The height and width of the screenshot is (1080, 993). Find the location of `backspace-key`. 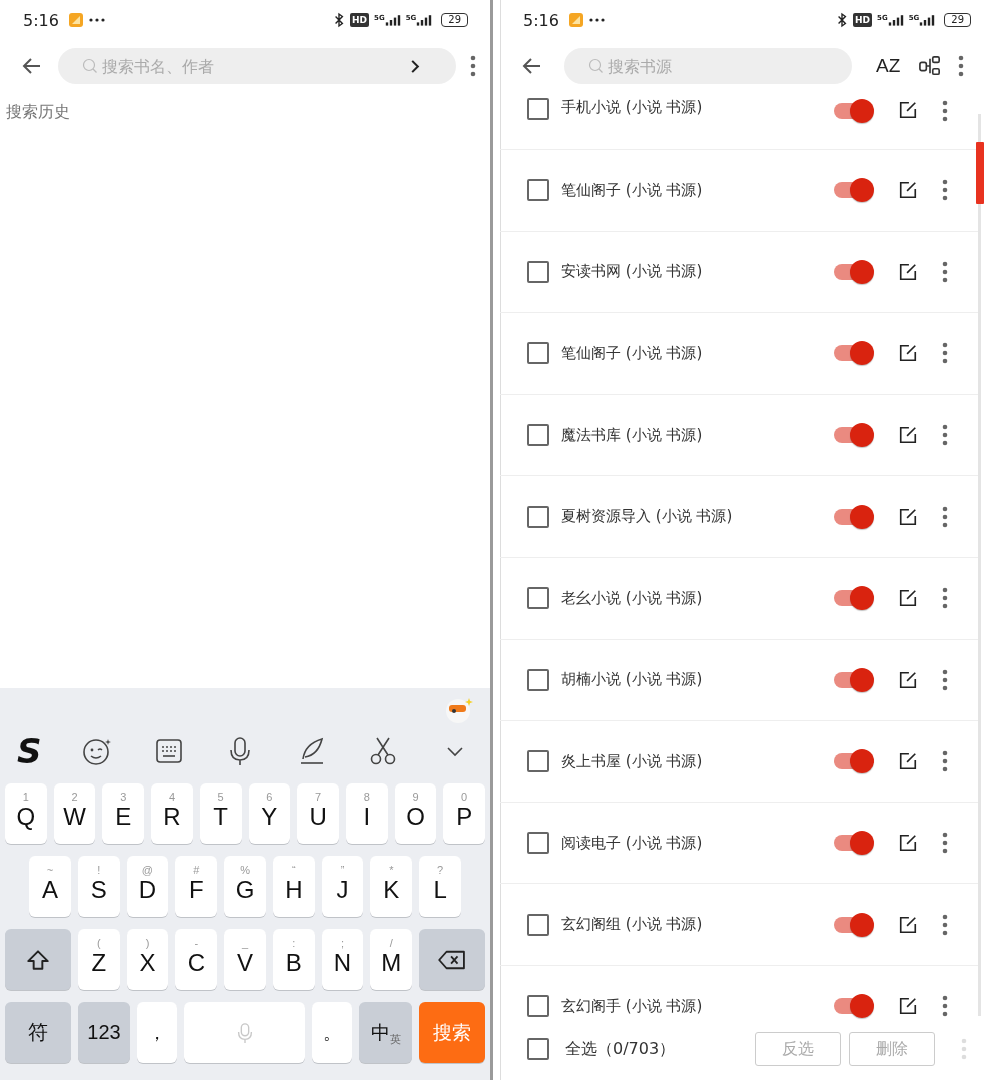

backspace-key is located at coordinates (452, 959).